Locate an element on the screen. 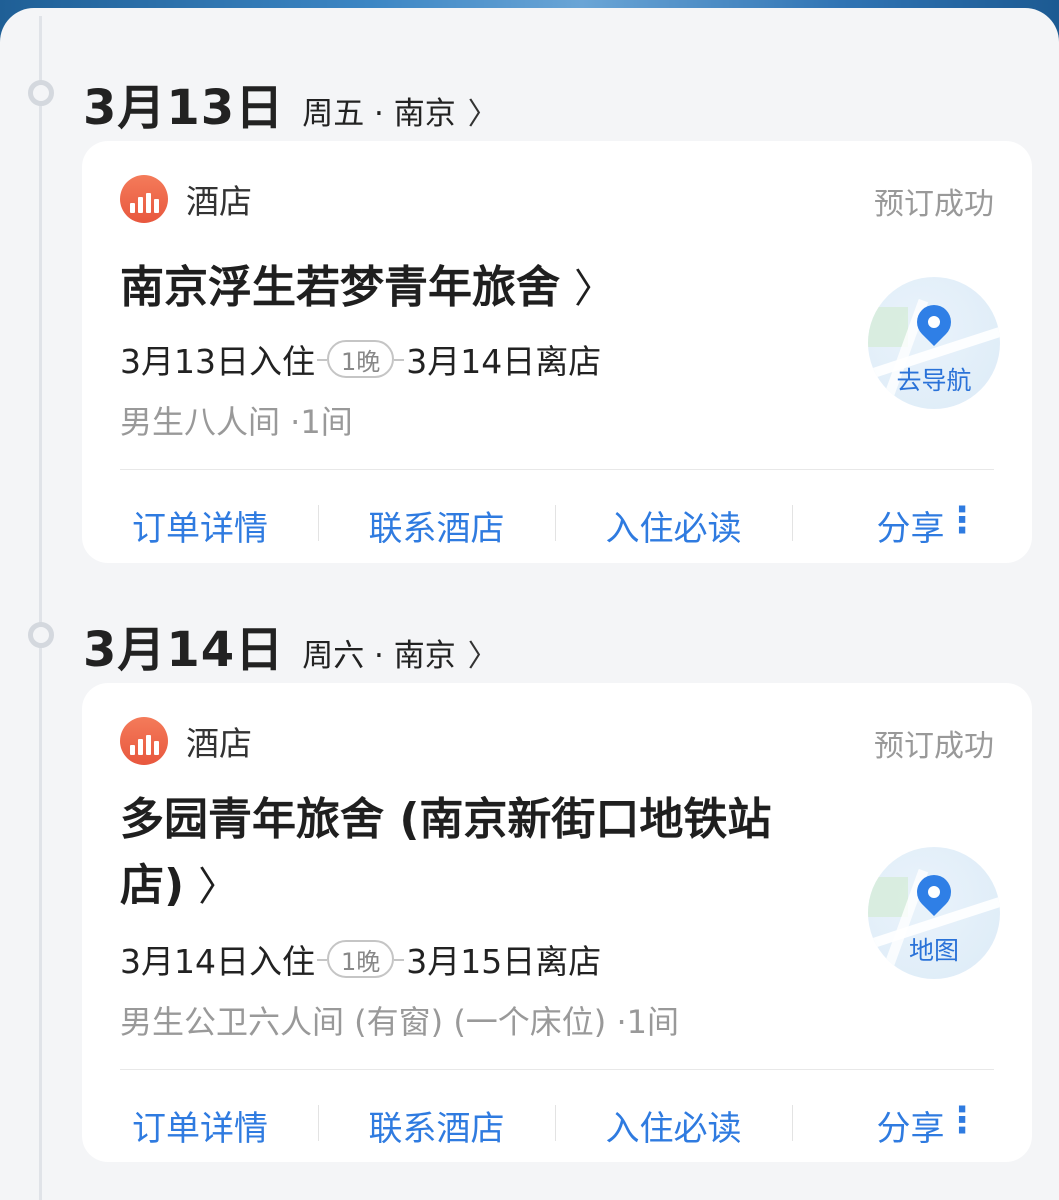  stay-dates: 3月13日入住 1晚 3月14日离店 is located at coordinates (360, 359).